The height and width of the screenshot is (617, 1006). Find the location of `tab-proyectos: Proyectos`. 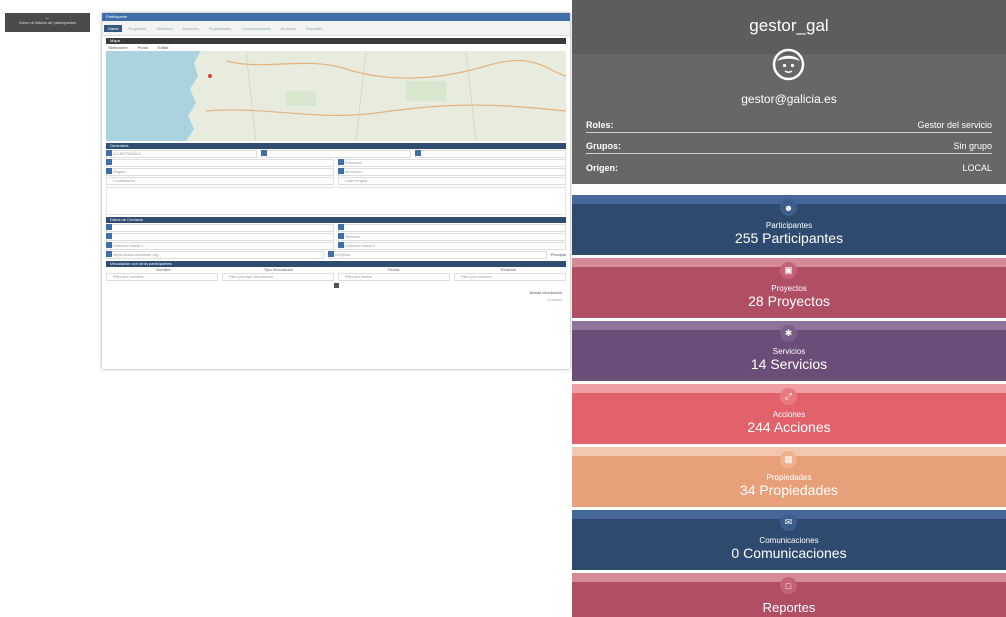

tab-proyectos: Proyectos is located at coordinates (137, 28).